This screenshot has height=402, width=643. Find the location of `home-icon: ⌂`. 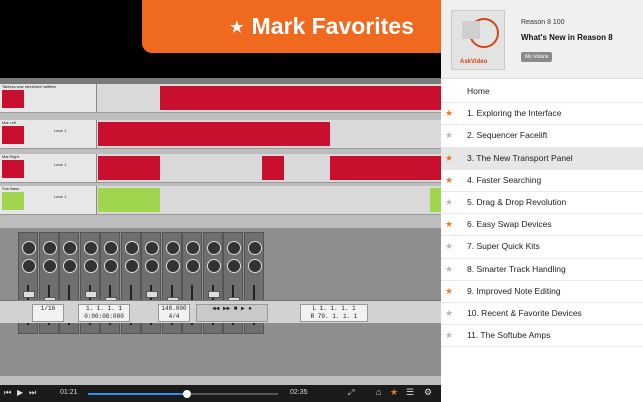

home-icon: ⌂ is located at coordinates (378, 392).